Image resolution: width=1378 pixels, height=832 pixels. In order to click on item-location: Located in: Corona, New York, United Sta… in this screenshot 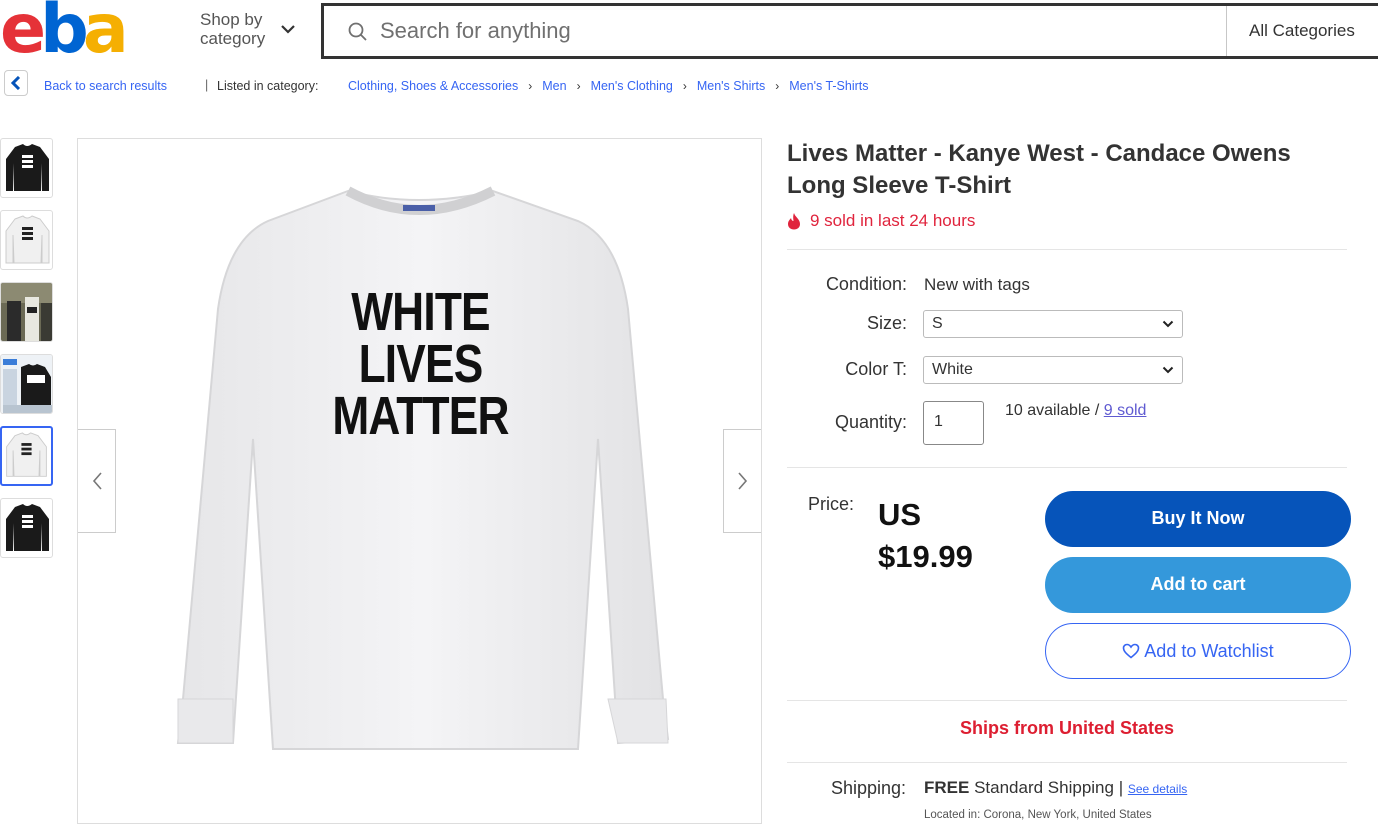, I will do `click(1038, 815)`.